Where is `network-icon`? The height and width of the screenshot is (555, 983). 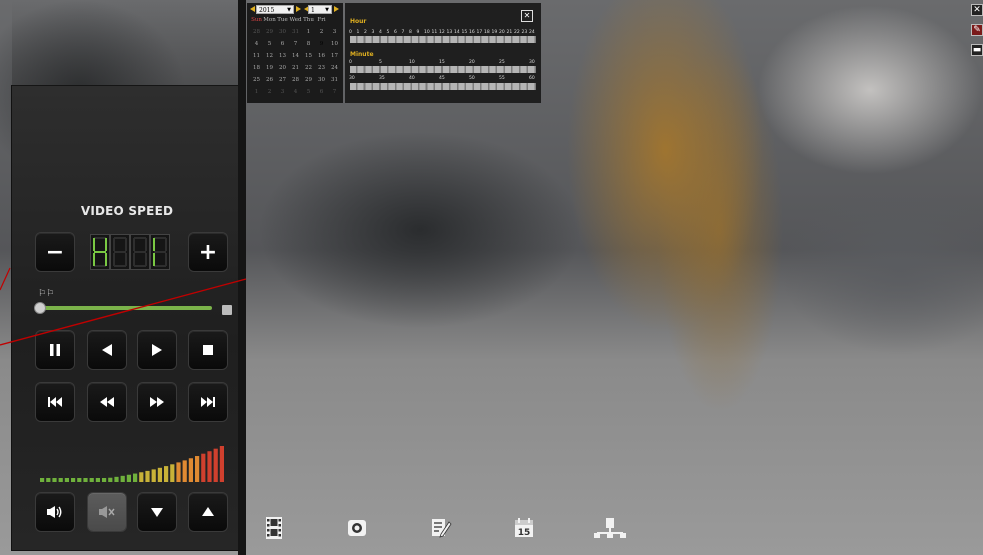
network-icon is located at coordinates (610, 528).